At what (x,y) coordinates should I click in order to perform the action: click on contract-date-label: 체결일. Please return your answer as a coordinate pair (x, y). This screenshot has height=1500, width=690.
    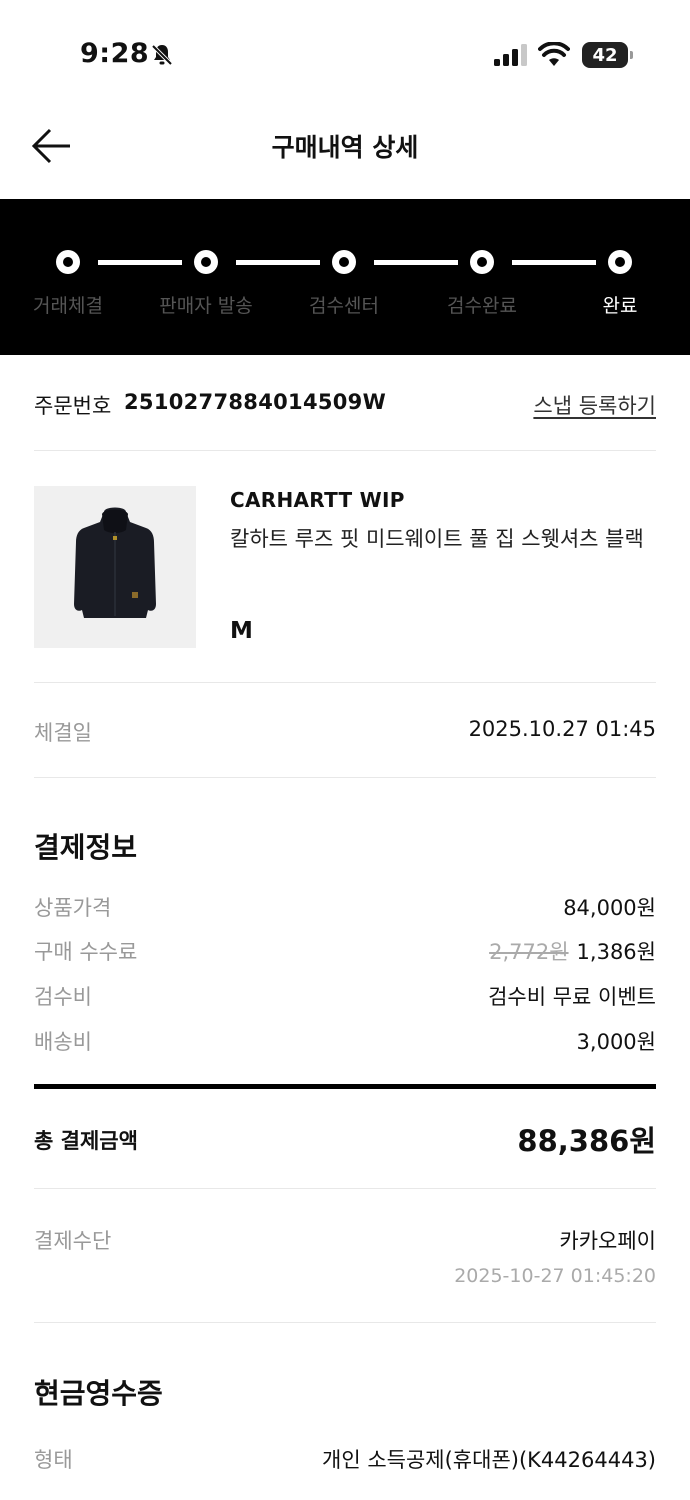
    Looking at the image, I should click on (63, 733).